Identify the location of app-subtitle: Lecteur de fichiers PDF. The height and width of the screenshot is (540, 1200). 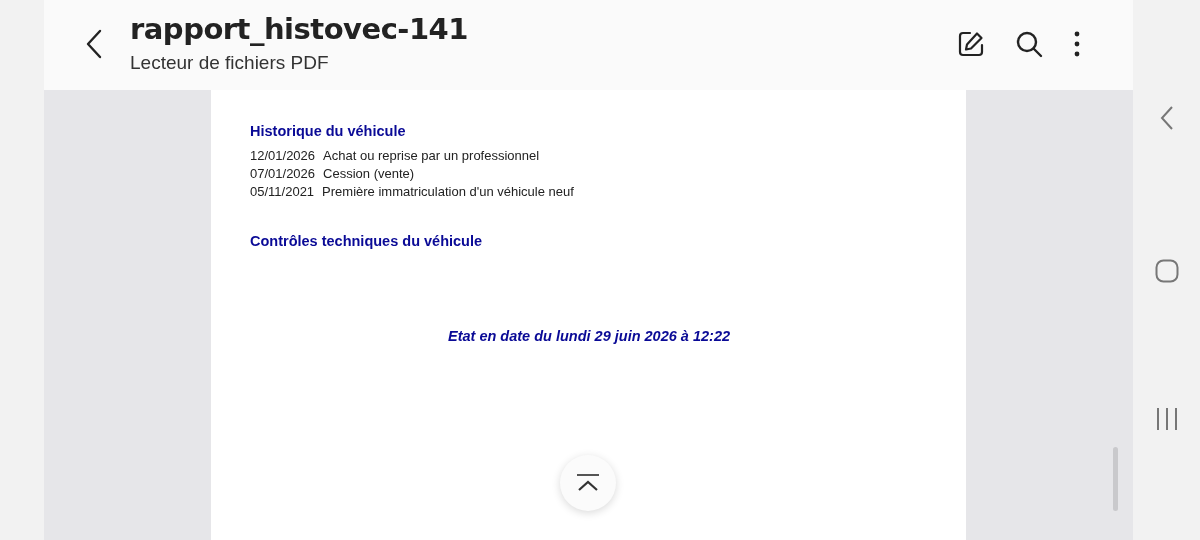
(230, 63).